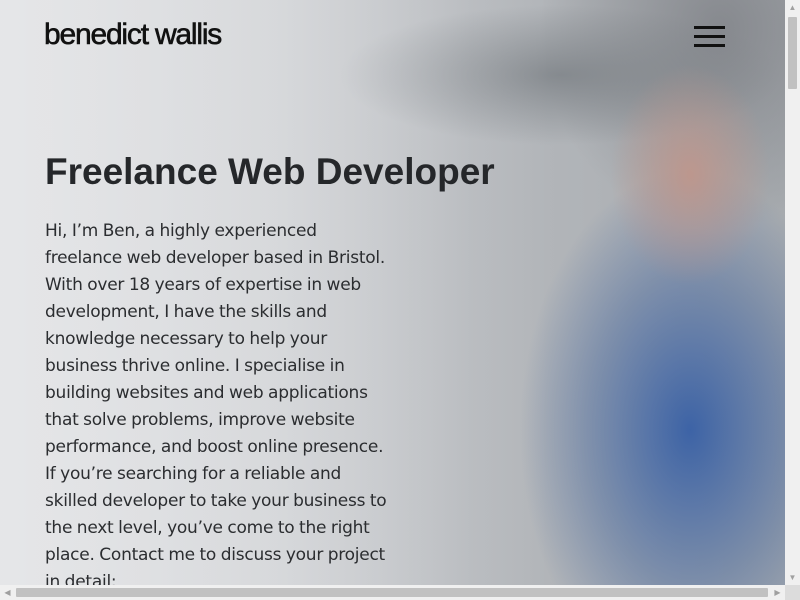 The height and width of the screenshot is (600, 800). I want to click on menu-bar-bottom, so click(709, 45).